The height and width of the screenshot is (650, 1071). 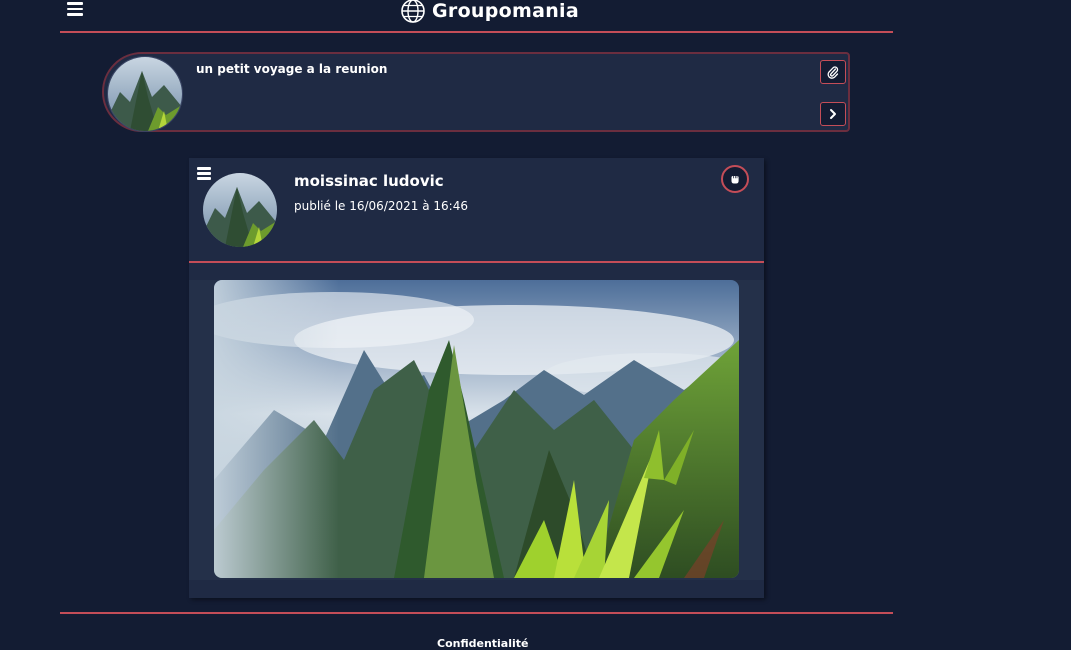 I want to click on like-button, so click(x=735, y=179).